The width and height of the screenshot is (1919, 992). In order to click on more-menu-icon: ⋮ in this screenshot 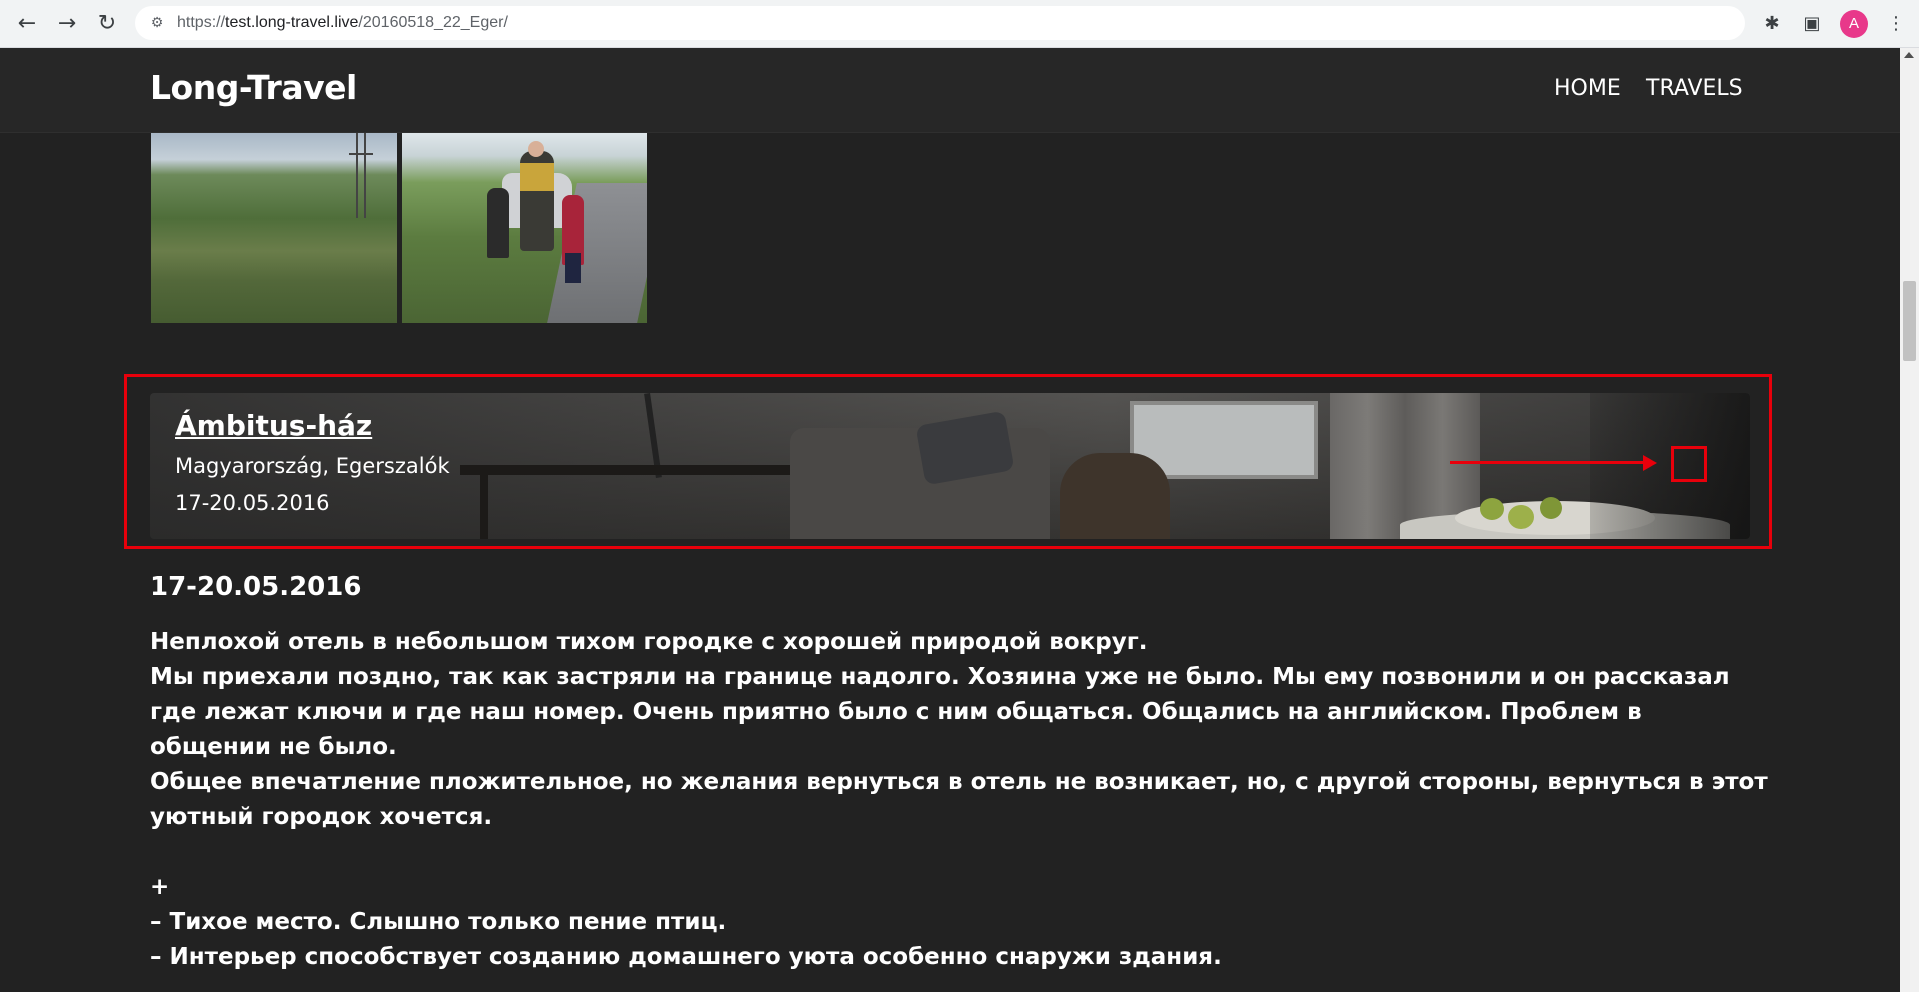, I will do `click(1896, 24)`.